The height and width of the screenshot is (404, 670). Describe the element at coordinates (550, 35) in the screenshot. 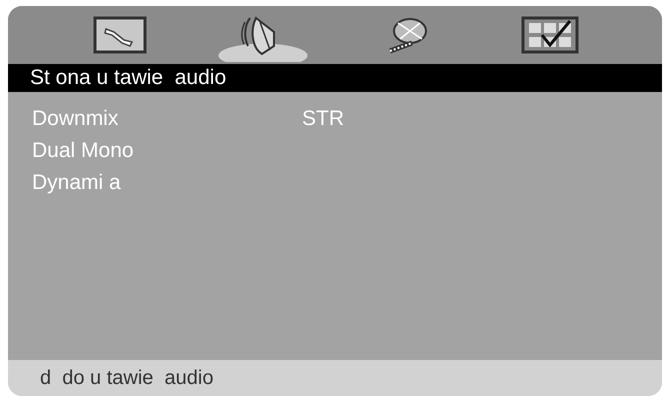

I see `checklist-icon` at that location.